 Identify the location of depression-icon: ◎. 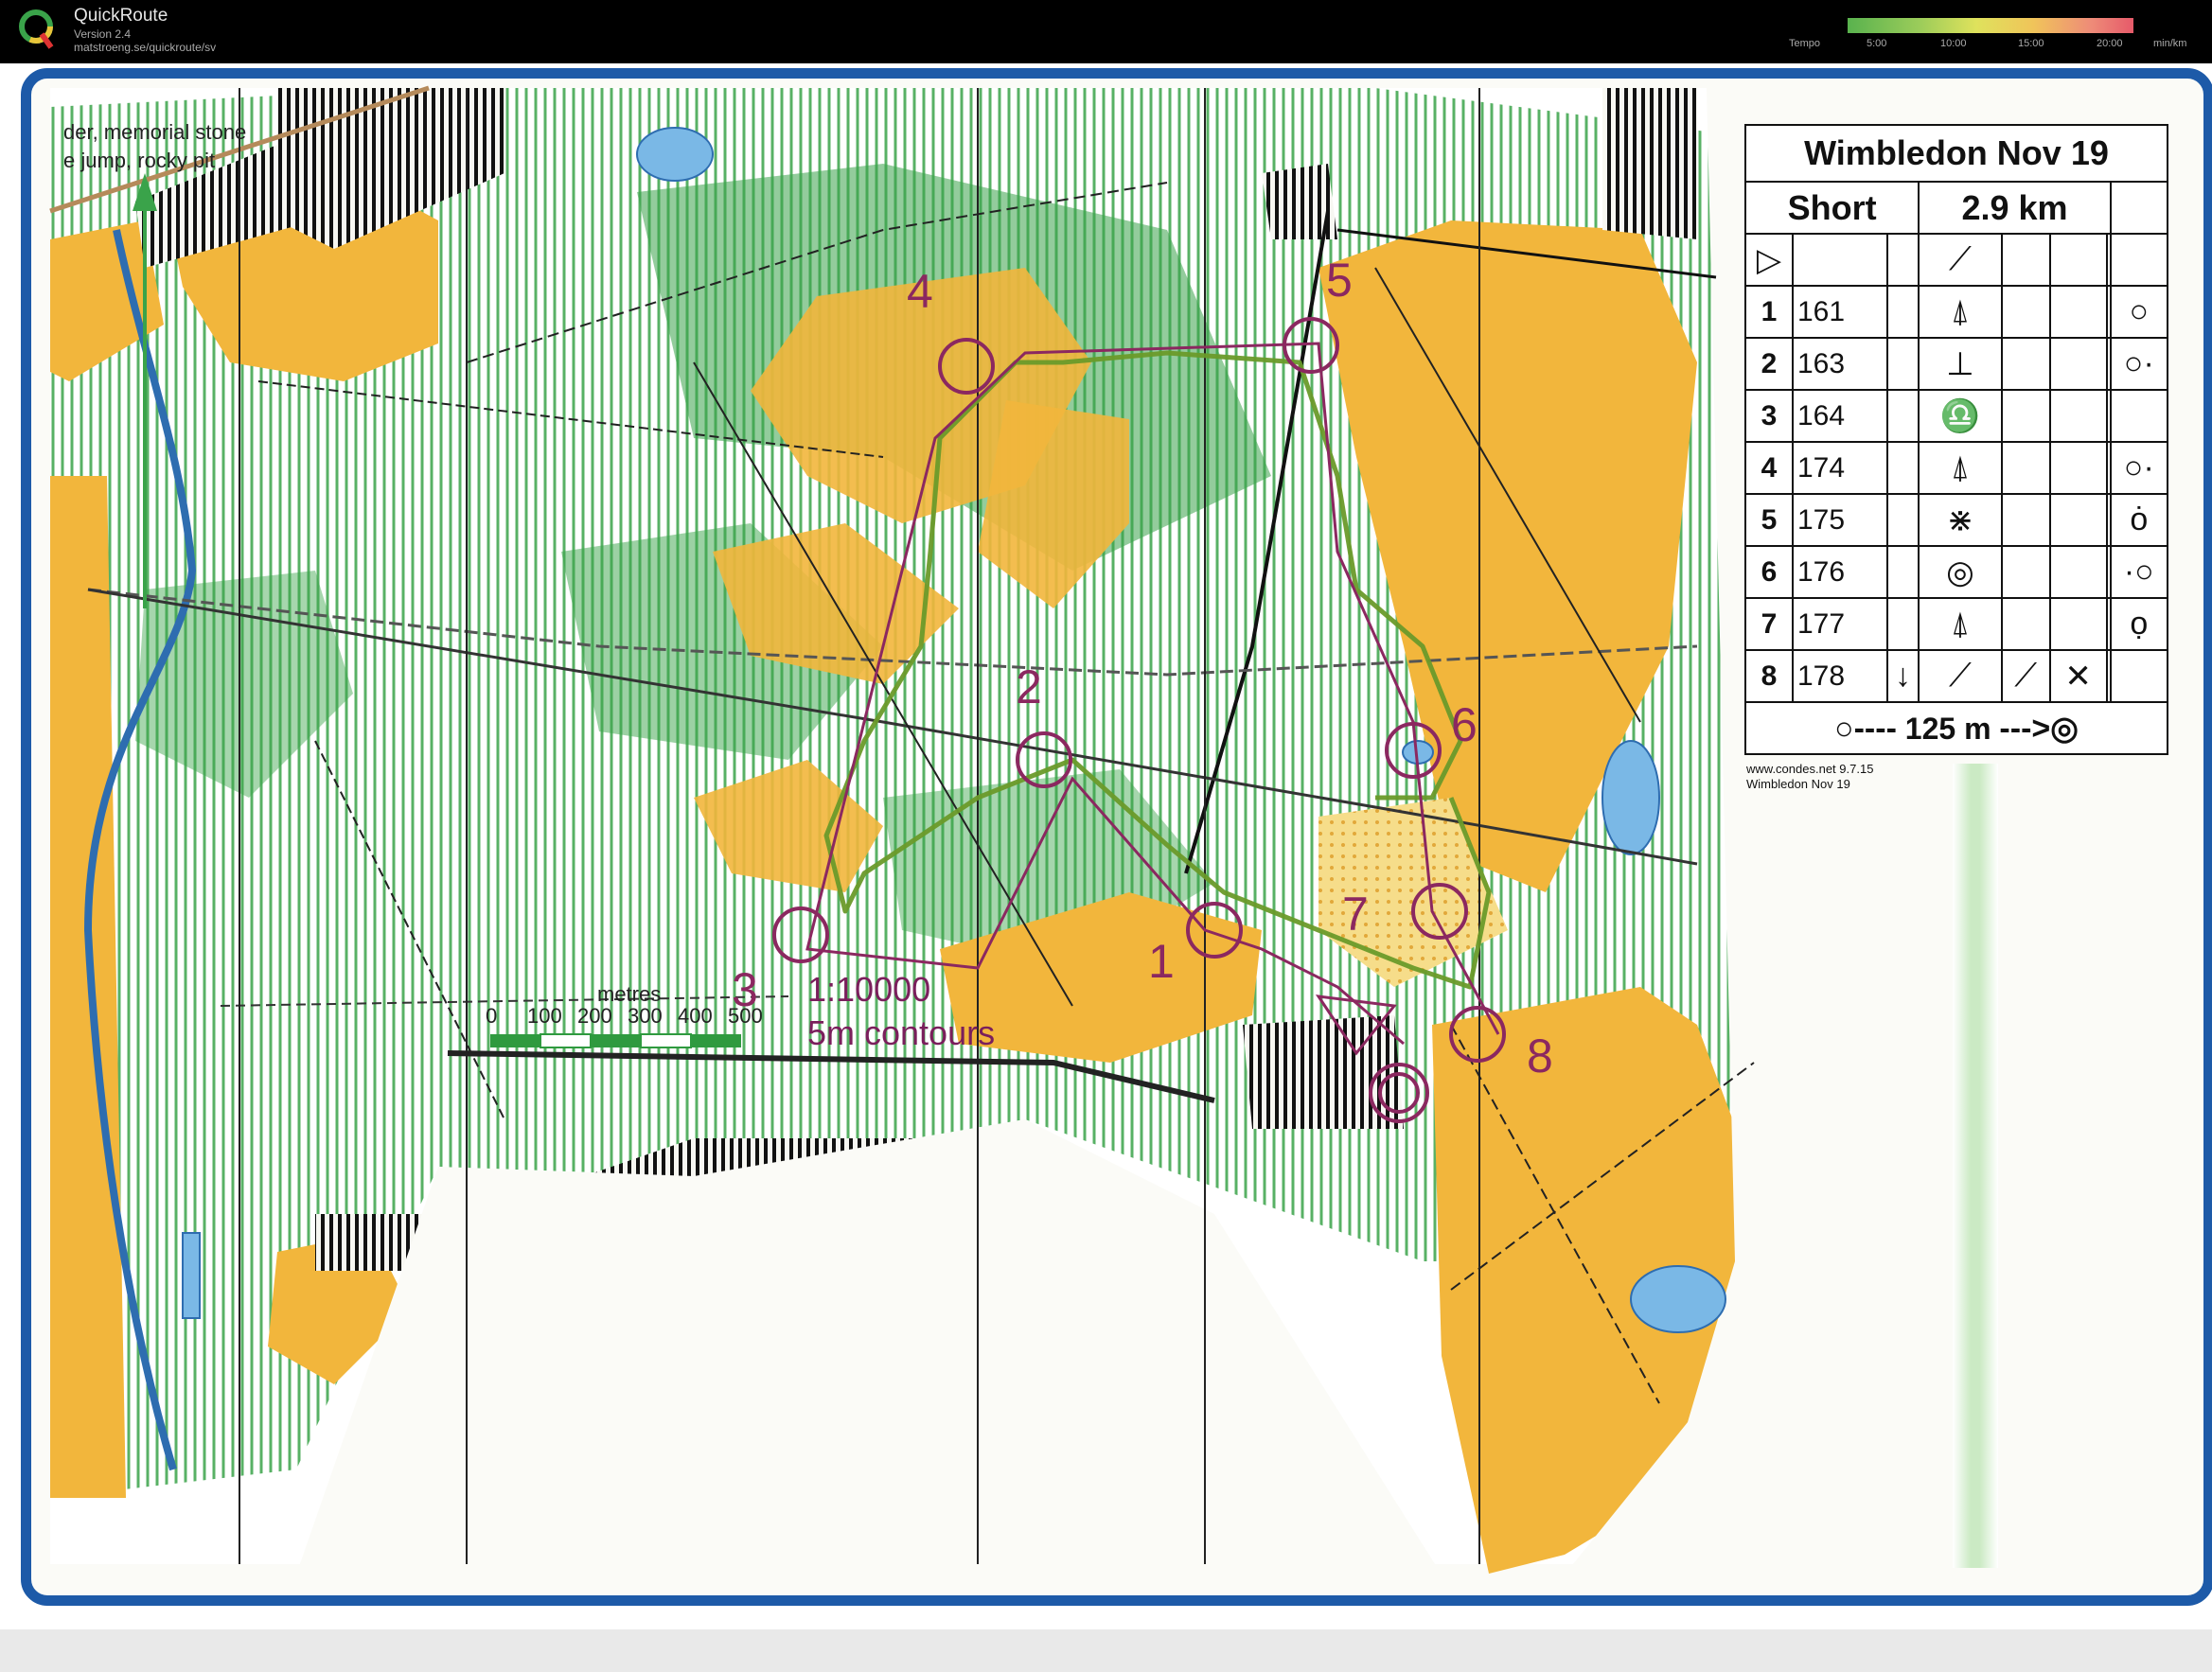
(1961, 572).